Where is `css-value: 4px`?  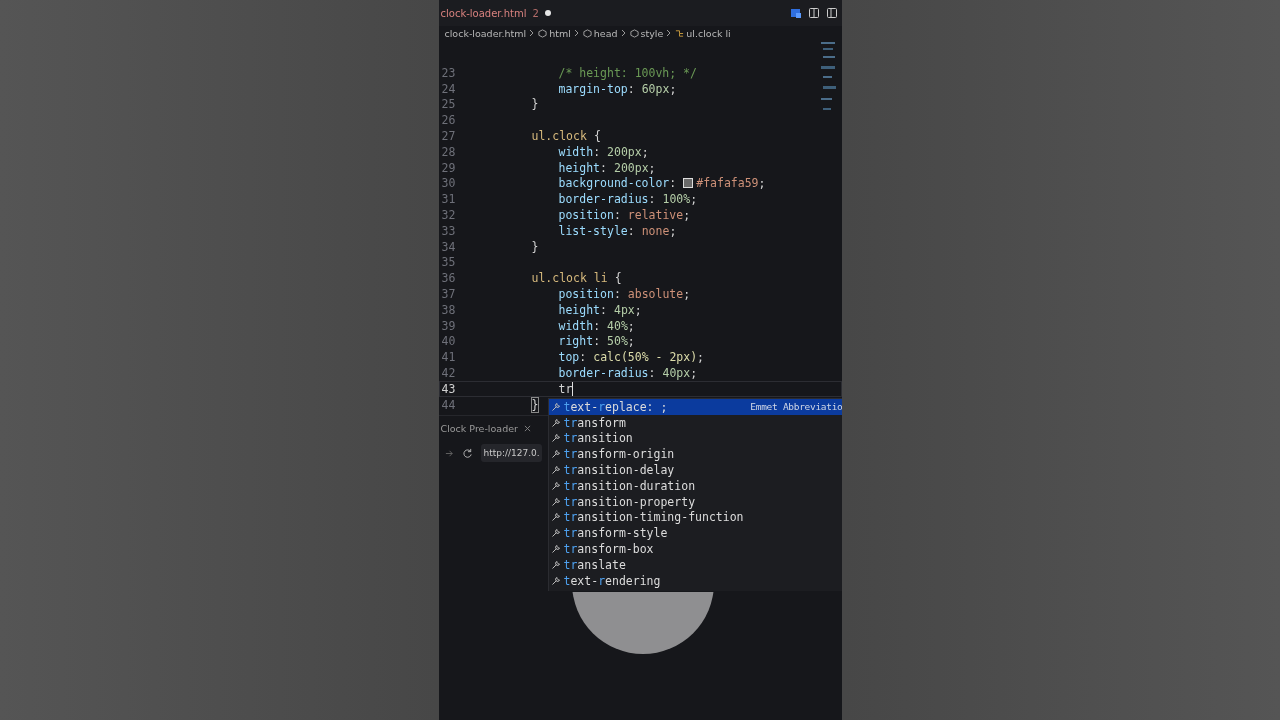
css-value: 4px is located at coordinates (624, 309).